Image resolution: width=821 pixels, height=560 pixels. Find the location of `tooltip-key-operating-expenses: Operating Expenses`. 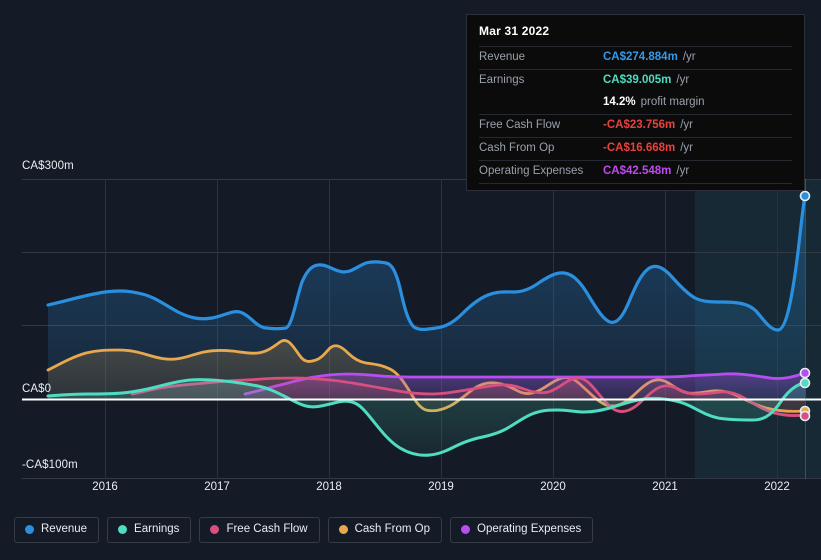

tooltip-key-operating-expenses: Operating Expenses is located at coordinates (531, 170).